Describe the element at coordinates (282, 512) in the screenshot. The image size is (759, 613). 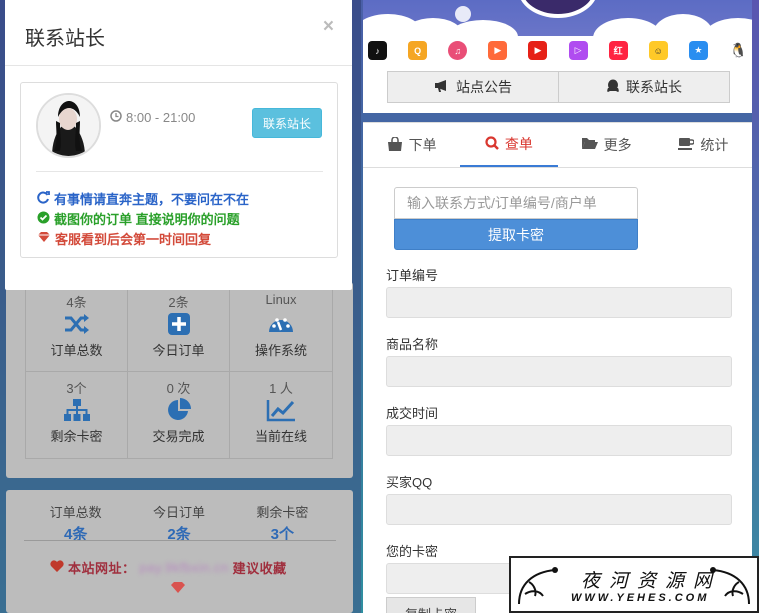
I see `summary-label: 剩余卡密` at that location.